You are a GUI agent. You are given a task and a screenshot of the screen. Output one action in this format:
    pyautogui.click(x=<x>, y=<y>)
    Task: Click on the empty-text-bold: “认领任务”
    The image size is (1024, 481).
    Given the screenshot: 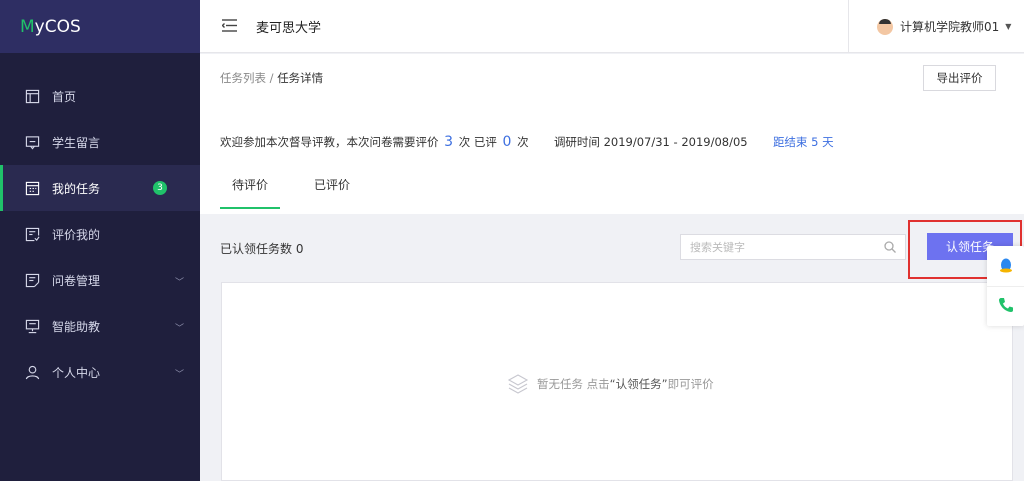 What is the action you would take?
    pyautogui.click(x=638, y=384)
    